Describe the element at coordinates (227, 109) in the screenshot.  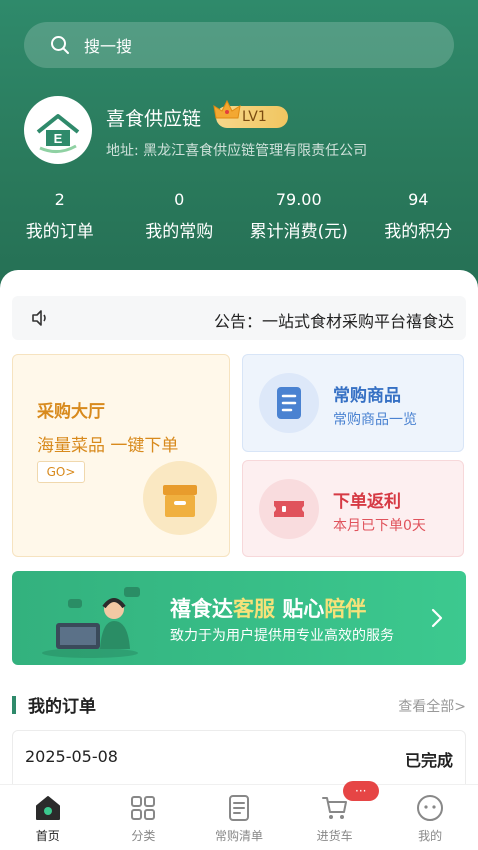
I see `crown-icon` at that location.